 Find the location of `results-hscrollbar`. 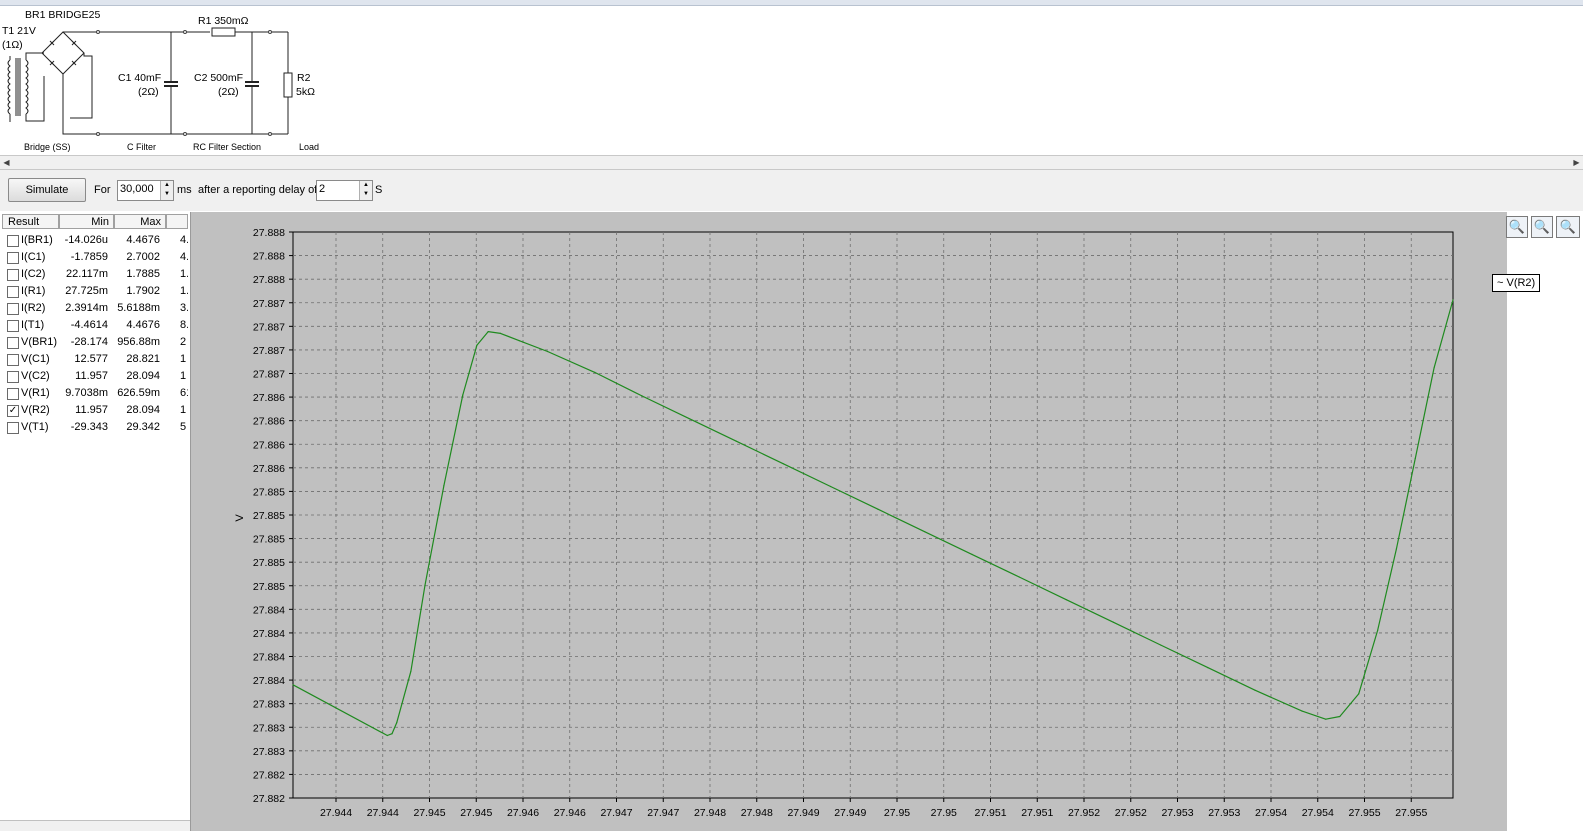

results-hscrollbar is located at coordinates (95, 825).